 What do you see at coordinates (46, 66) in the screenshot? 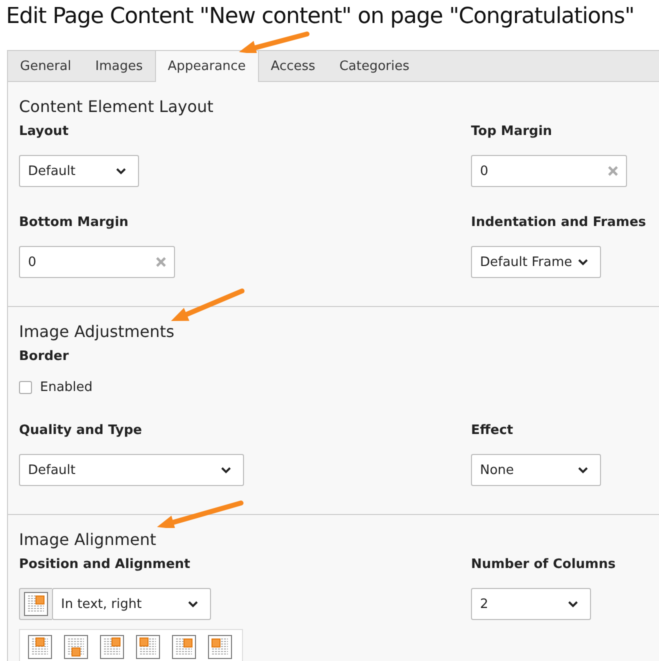
I see `tab: General` at bounding box center [46, 66].